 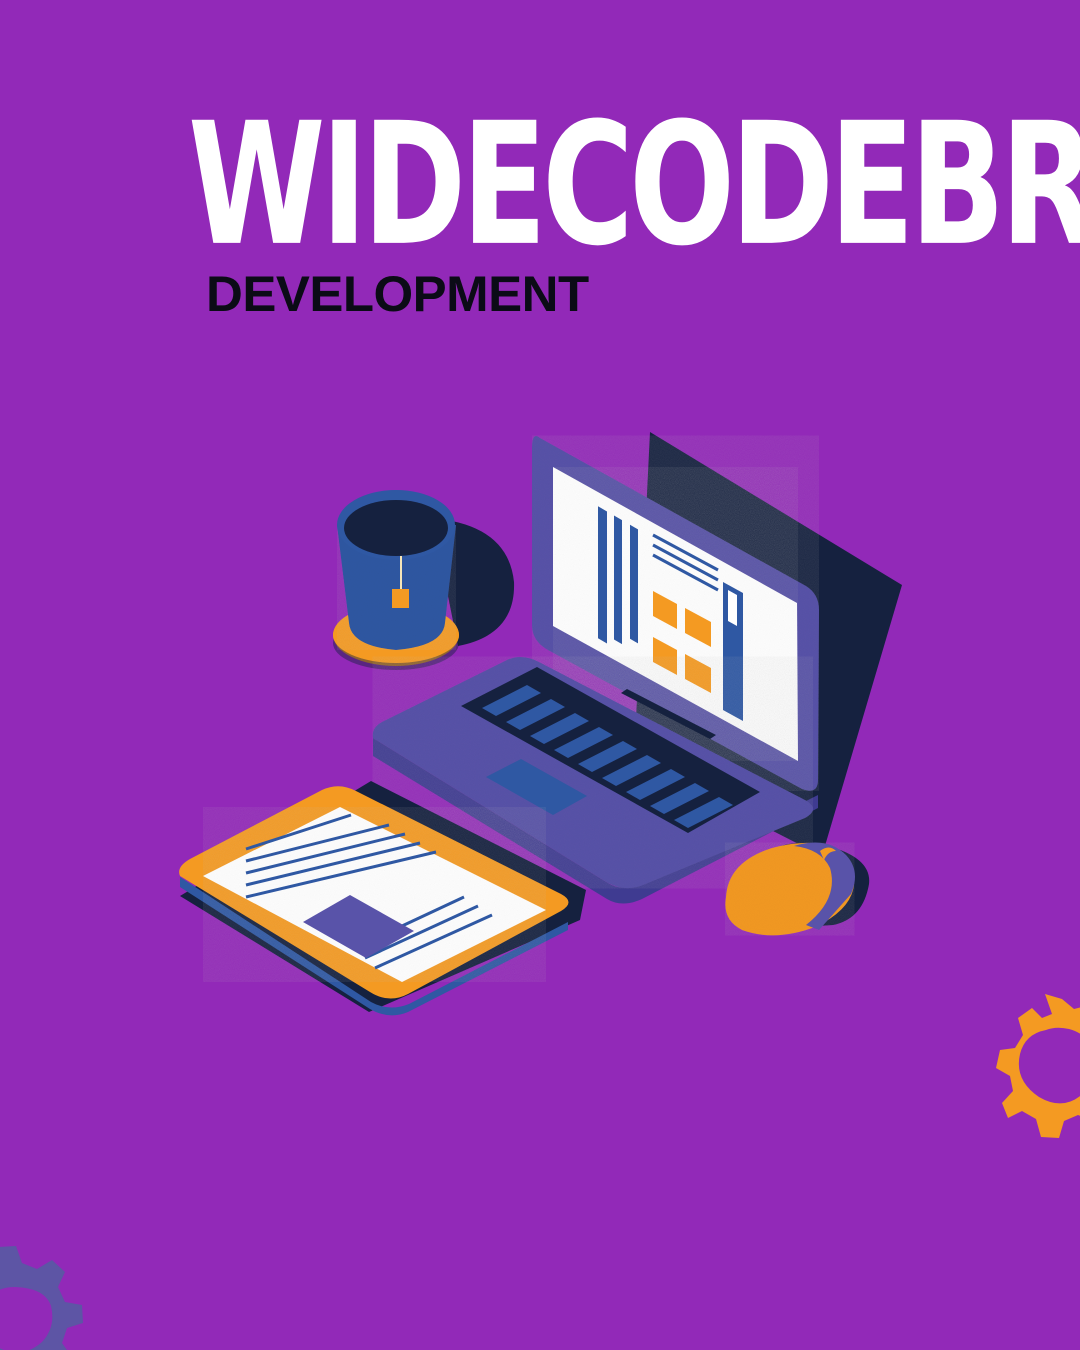 I want to click on tea-cup-rim, so click(x=396, y=525).